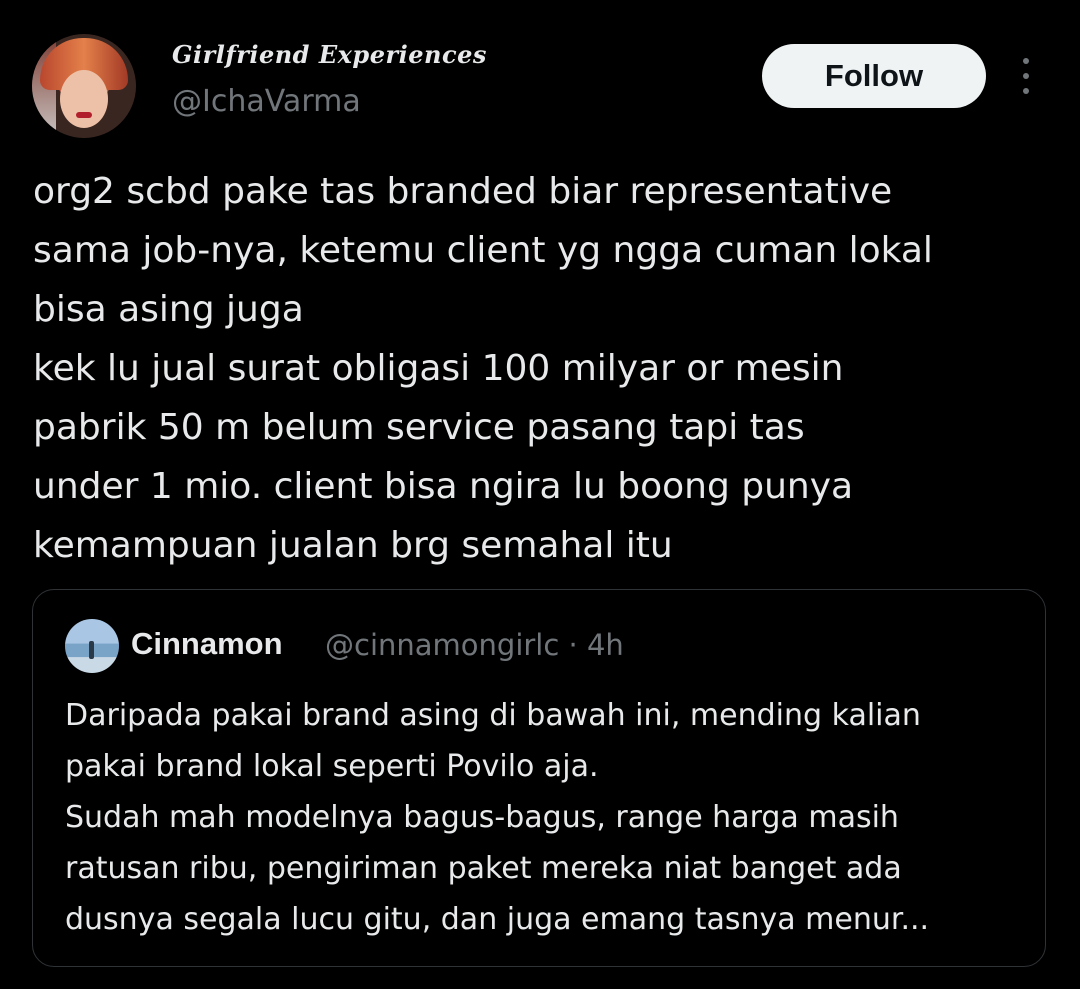  I want to click on quote-author-avatar, so click(92, 646).